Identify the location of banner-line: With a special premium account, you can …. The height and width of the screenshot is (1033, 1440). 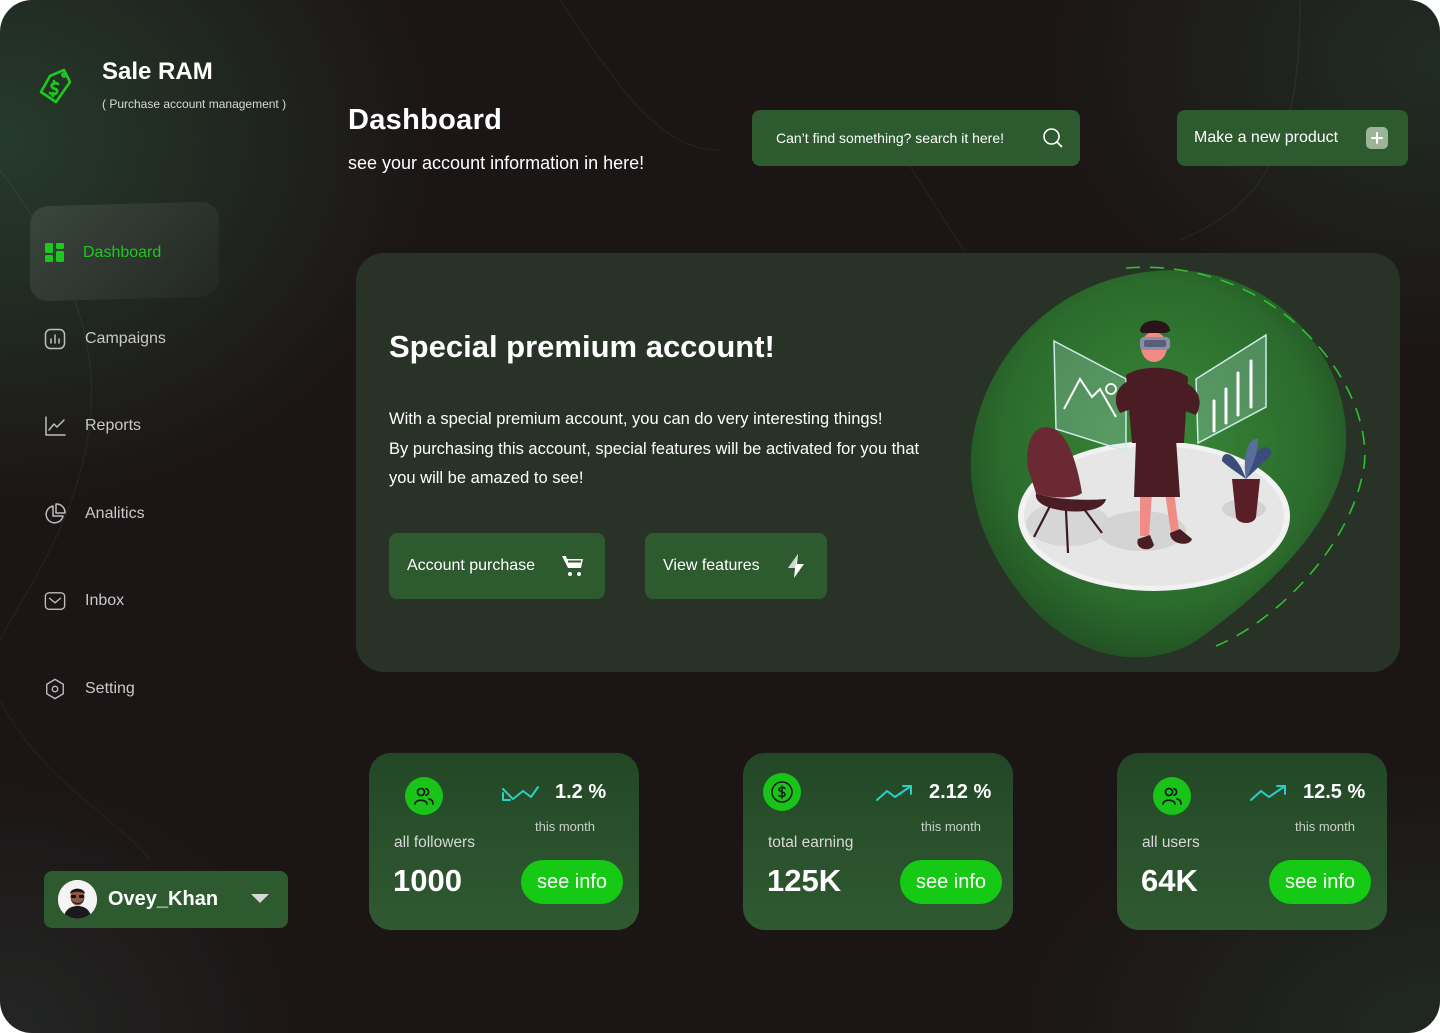
(636, 419).